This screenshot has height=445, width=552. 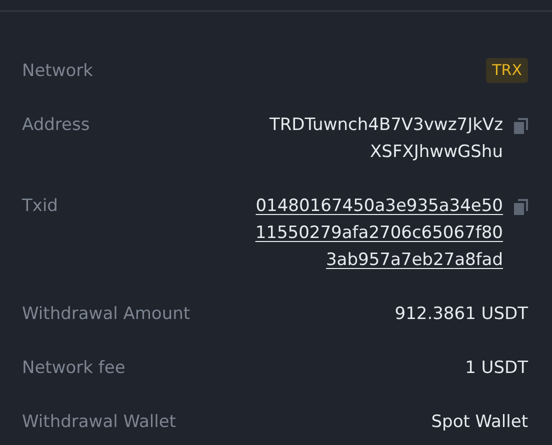 I want to click on address-text: TRDTuwnch4B7V3vwz7JkVz, so click(x=386, y=125).